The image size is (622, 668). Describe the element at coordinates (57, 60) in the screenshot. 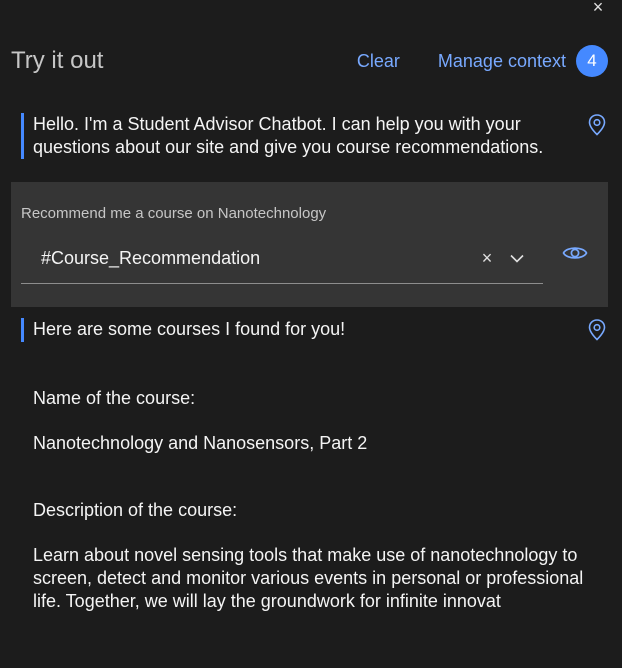

I see `page-title: Try it out` at that location.